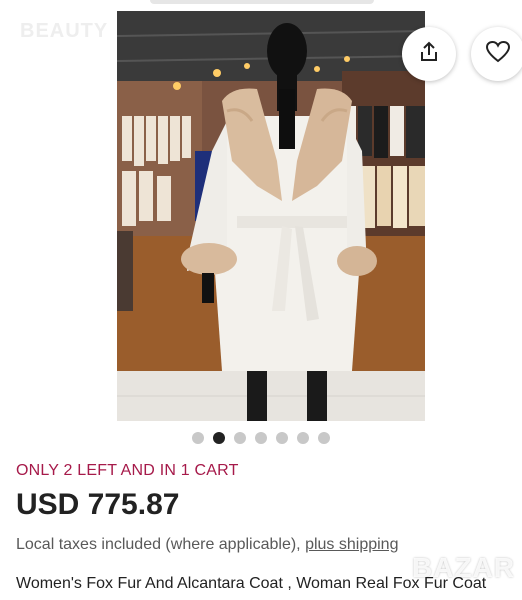  I want to click on price: USD 775.87, so click(98, 504).